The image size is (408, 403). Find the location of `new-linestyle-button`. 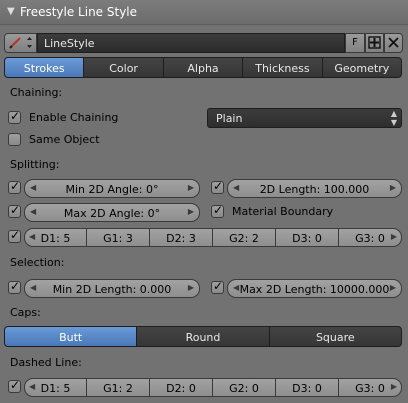

new-linestyle-button is located at coordinates (374, 43).